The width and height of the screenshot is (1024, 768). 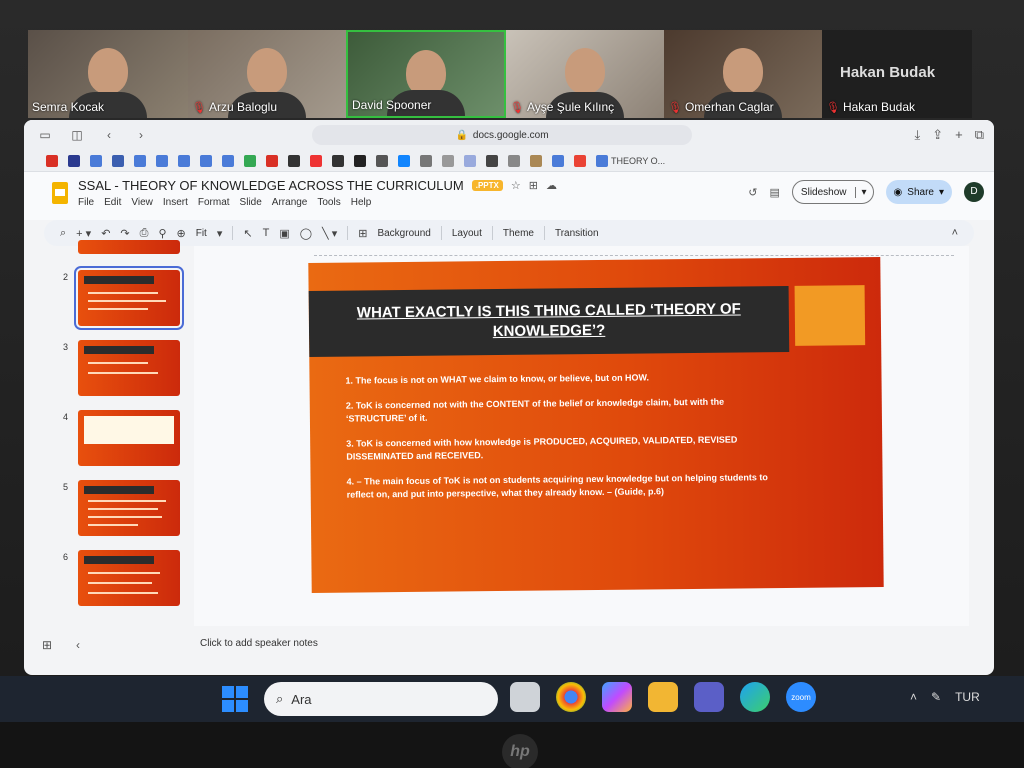 I want to click on youtube-icon, so click(x=316, y=160).